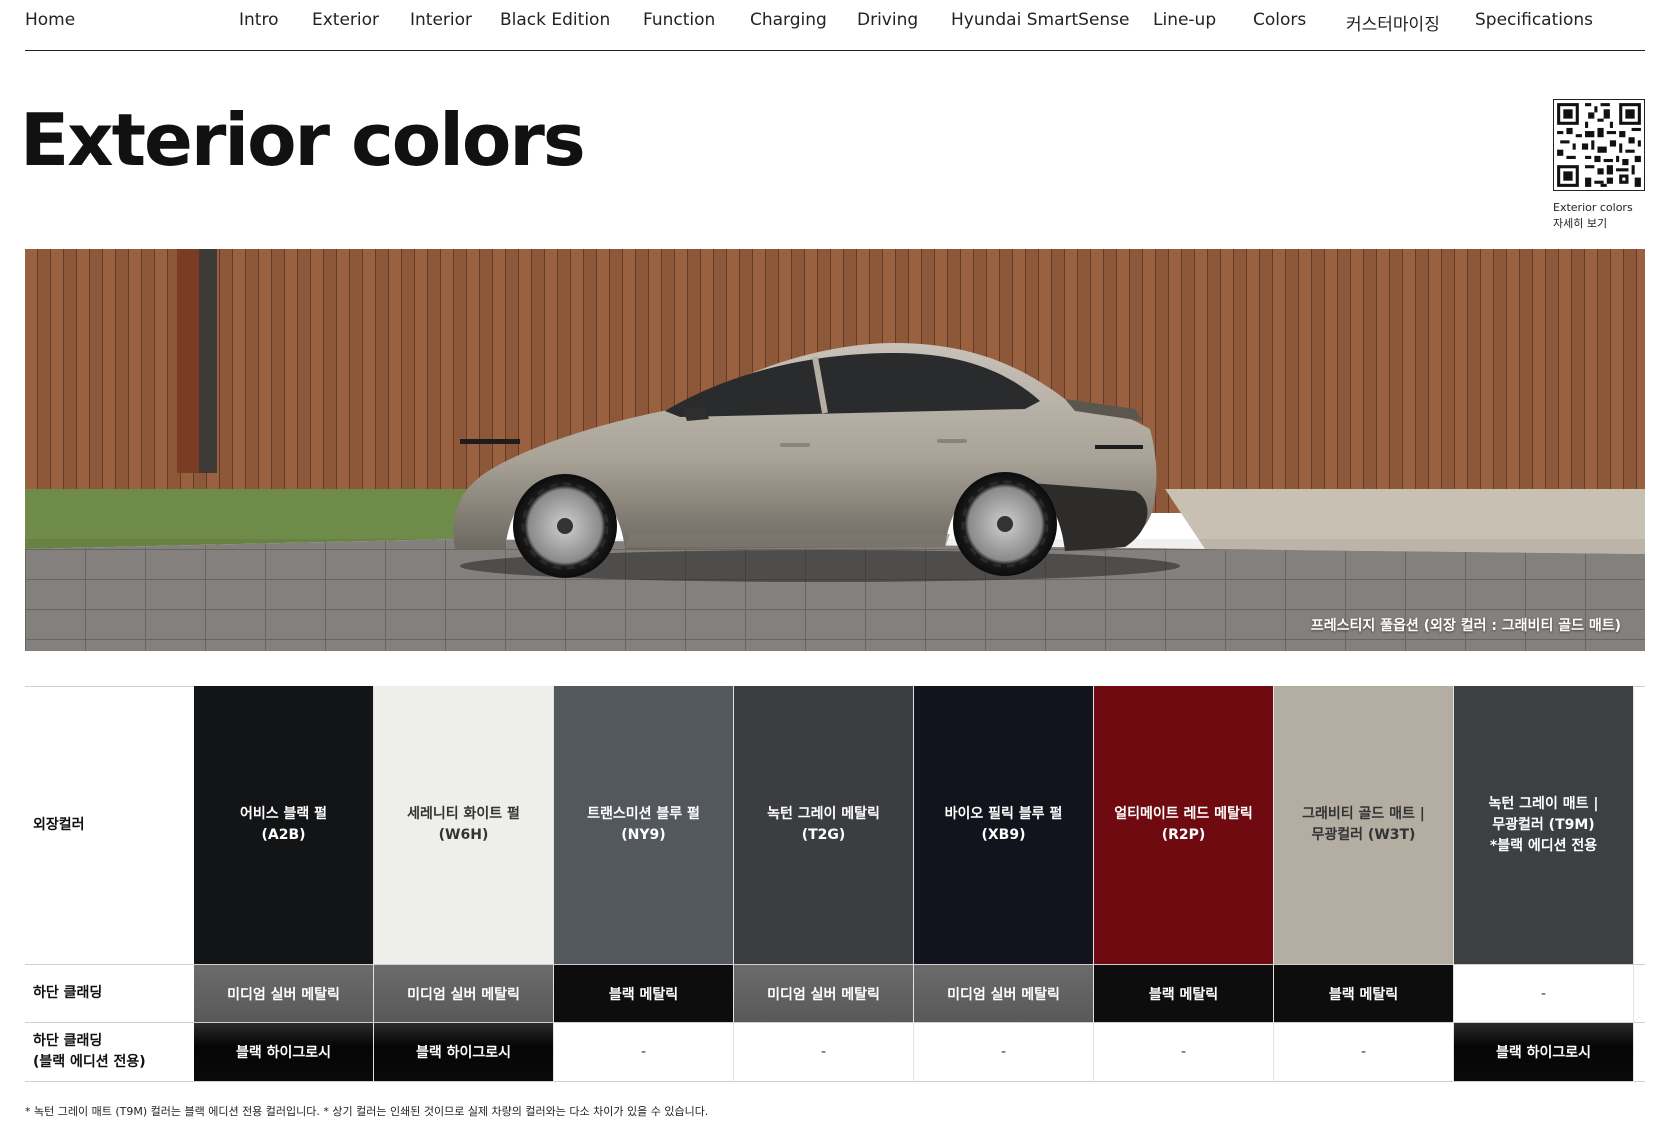 The image size is (1669, 1138). What do you see at coordinates (441, 20) in the screenshot?
I see `nav-interior: Interior` at bounding box center [441, 20].